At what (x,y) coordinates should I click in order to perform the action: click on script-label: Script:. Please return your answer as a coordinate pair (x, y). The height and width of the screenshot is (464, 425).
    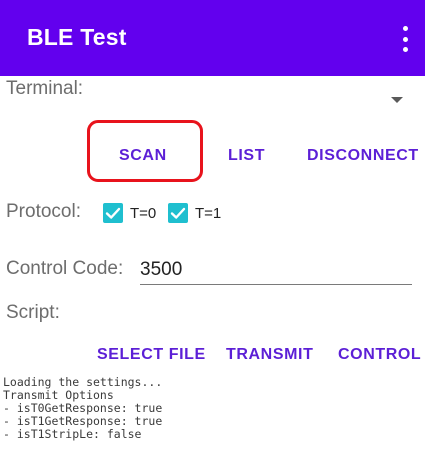
    Looking at the image, I should click on (33, 312).